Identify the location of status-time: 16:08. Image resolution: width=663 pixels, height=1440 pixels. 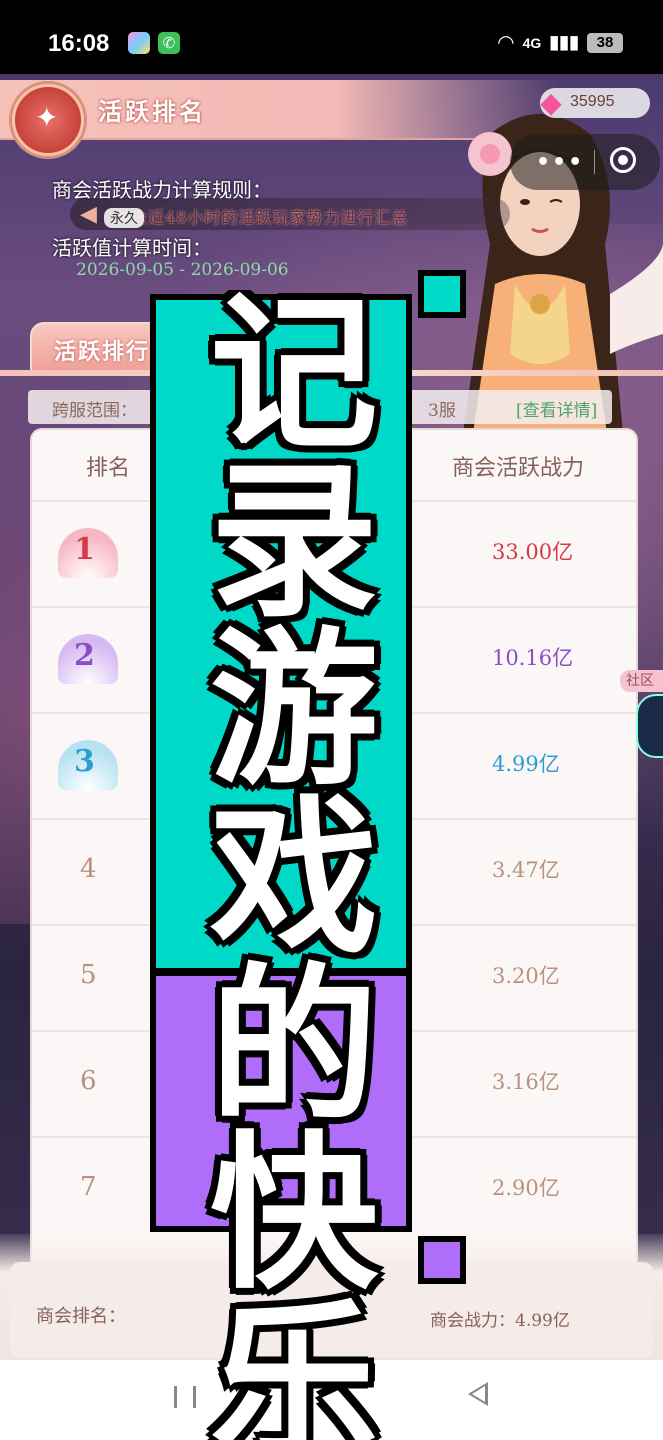
(79, 43).